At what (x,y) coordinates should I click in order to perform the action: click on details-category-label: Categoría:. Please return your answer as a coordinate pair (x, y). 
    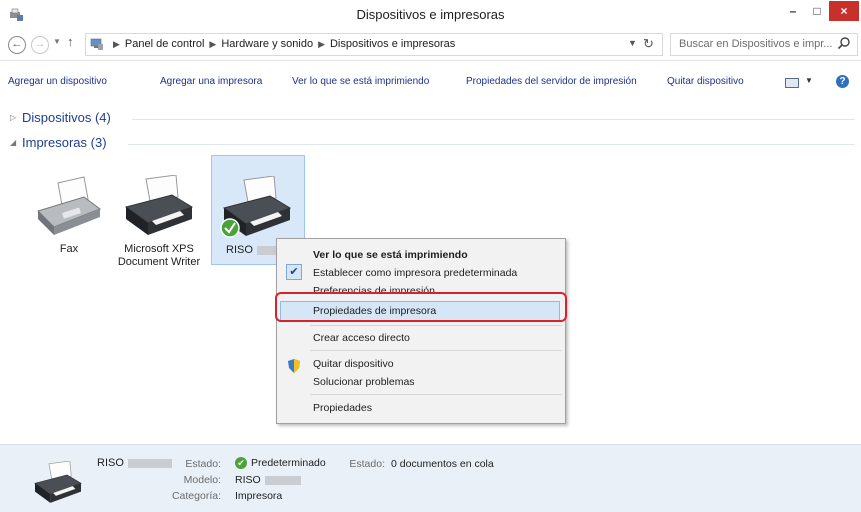
    Looking at the image, I should click on (196, 496).